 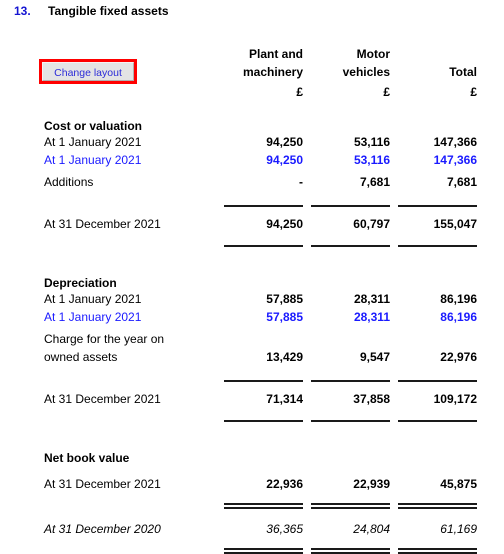 What do you see at coordinates (458, 484) in the screenshot?
I see `netbook-current-total: 45,875` at bounding box center [458, 484].